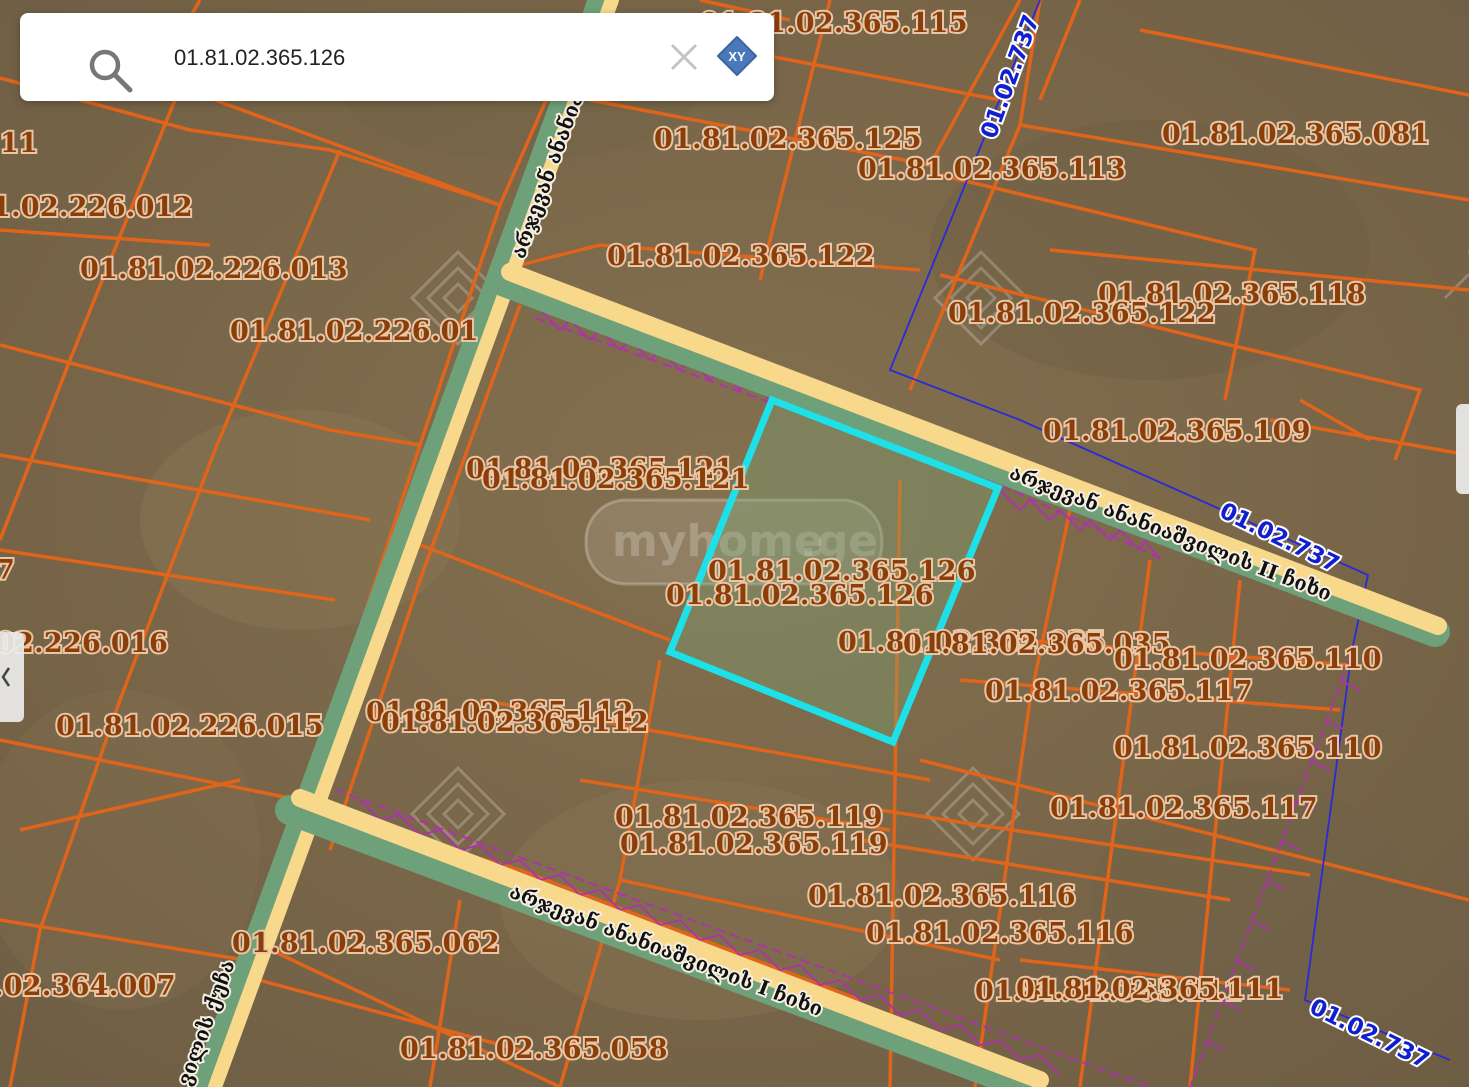 The height and width of the screenshot is (1087, 1469). I want to click on parcel-label: 01.81.02.365.112, so click(515, 722).